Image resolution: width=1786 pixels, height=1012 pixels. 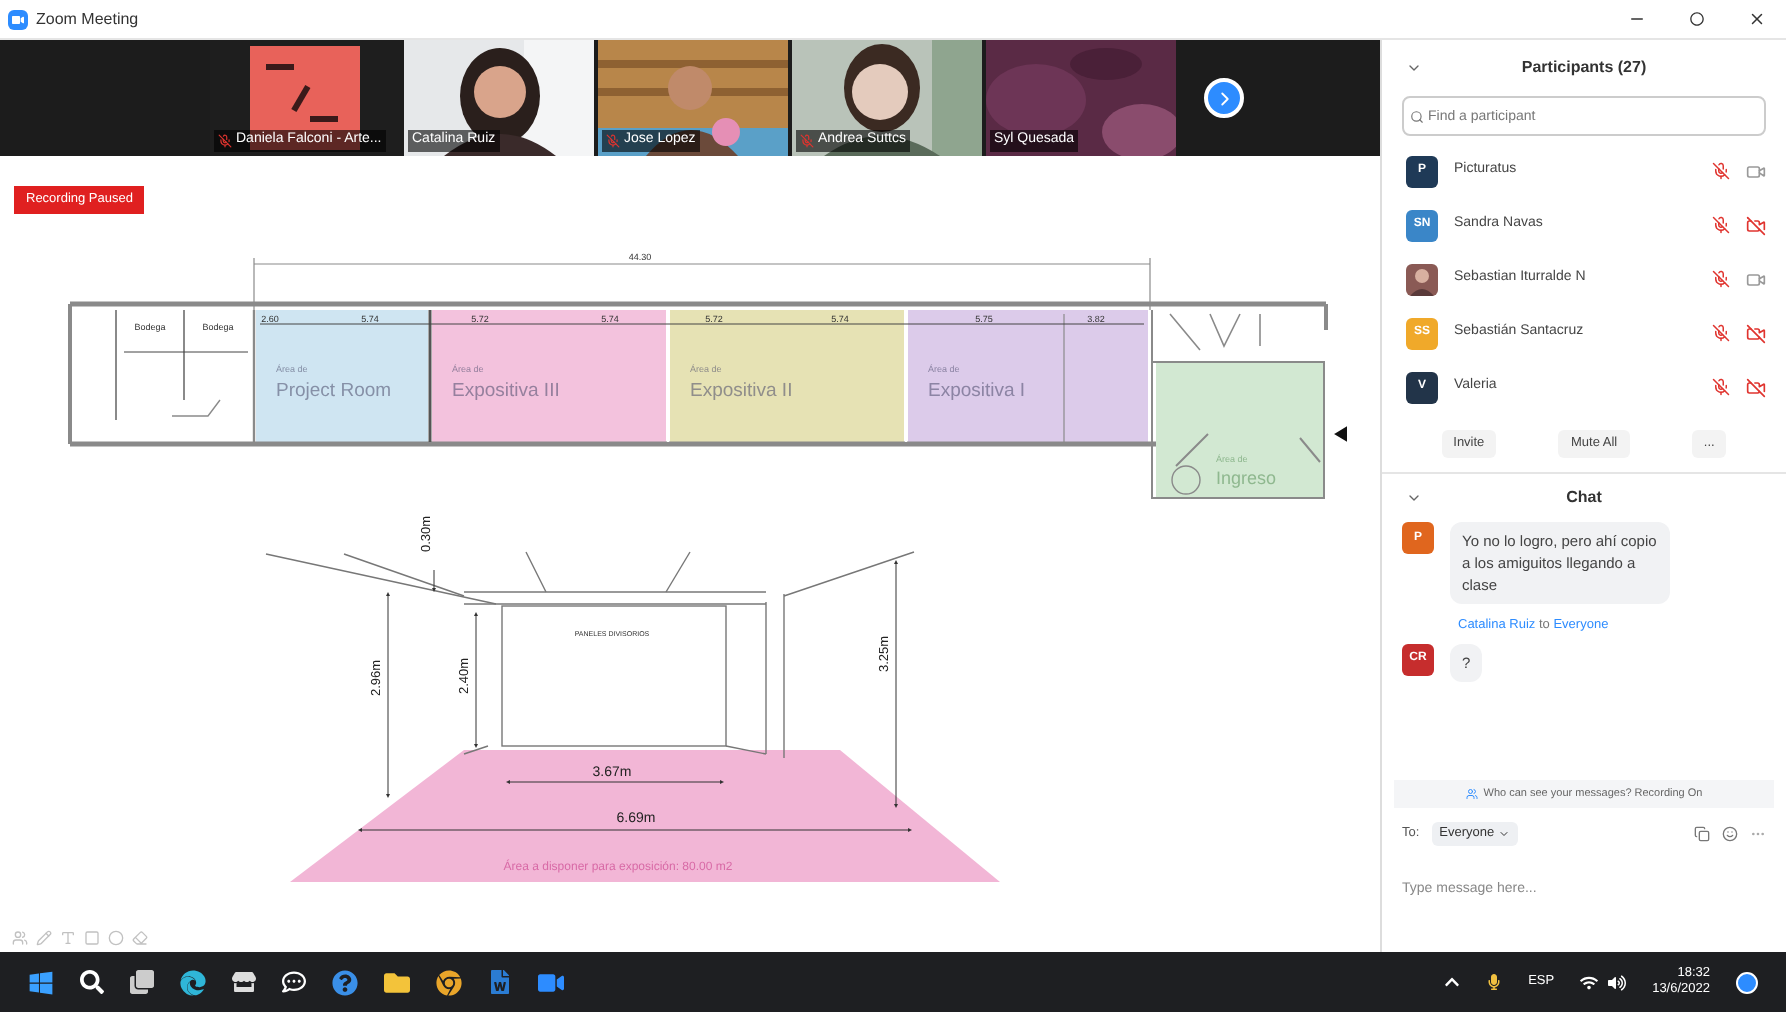 What do you see at coordinates (142, 982) in the screenshot?
I see `task-view-icon` at bounding box center [142, 982].